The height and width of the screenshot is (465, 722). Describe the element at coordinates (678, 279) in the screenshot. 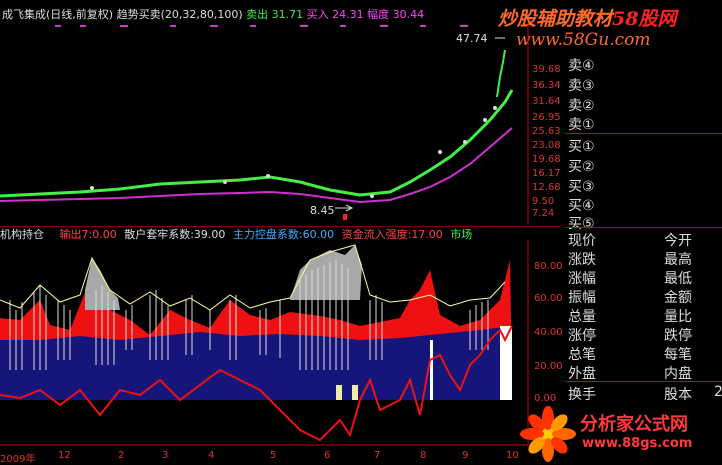

I see `quote-label: 最低` at that location.